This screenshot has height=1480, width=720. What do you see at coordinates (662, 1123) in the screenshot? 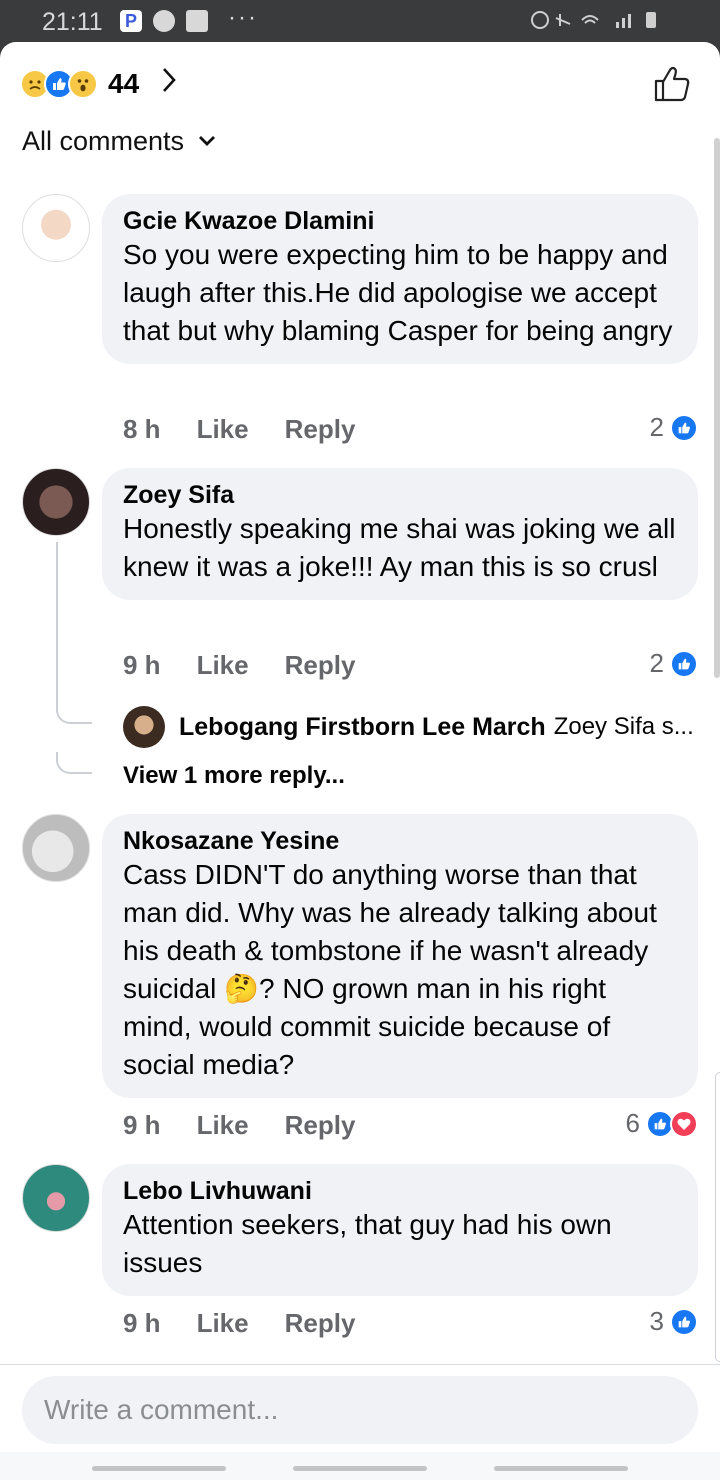
I see `comment-reactions: 6` at bounding box center [662, 1123].